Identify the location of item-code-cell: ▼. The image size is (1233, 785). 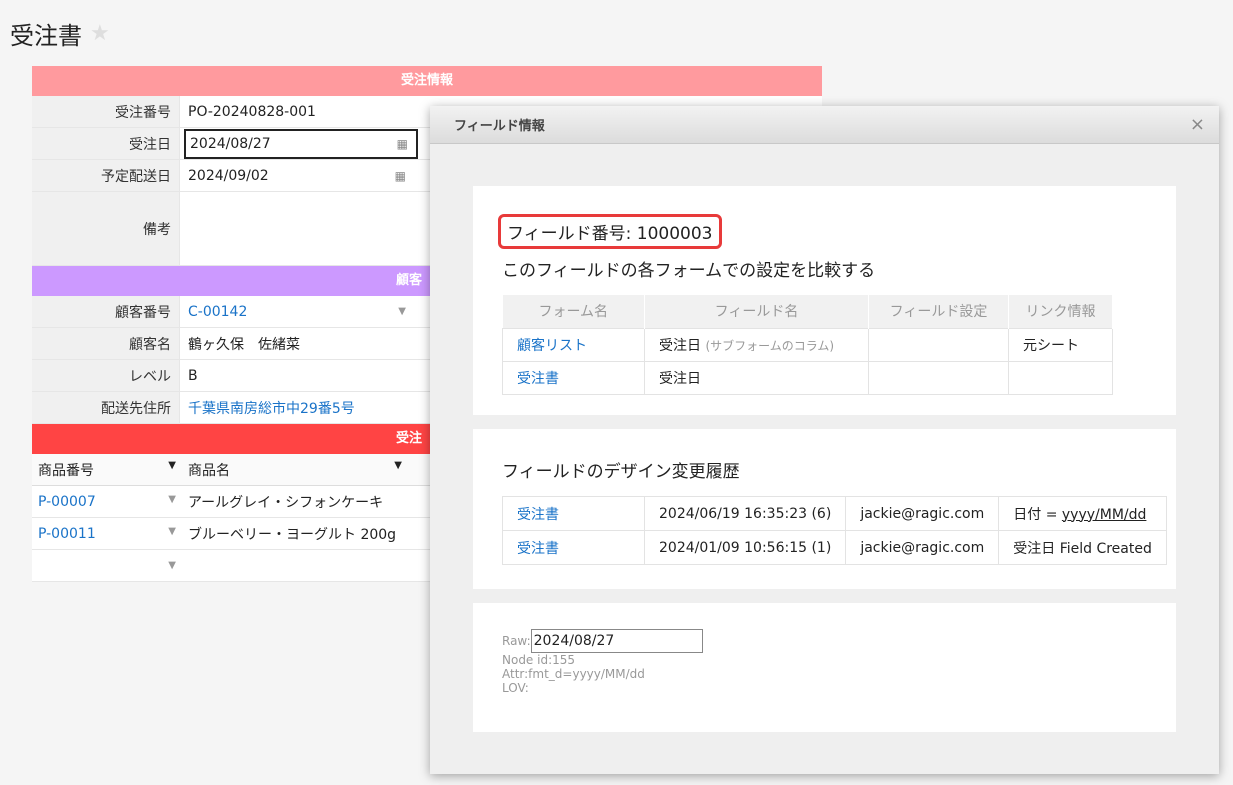
(107, 565).